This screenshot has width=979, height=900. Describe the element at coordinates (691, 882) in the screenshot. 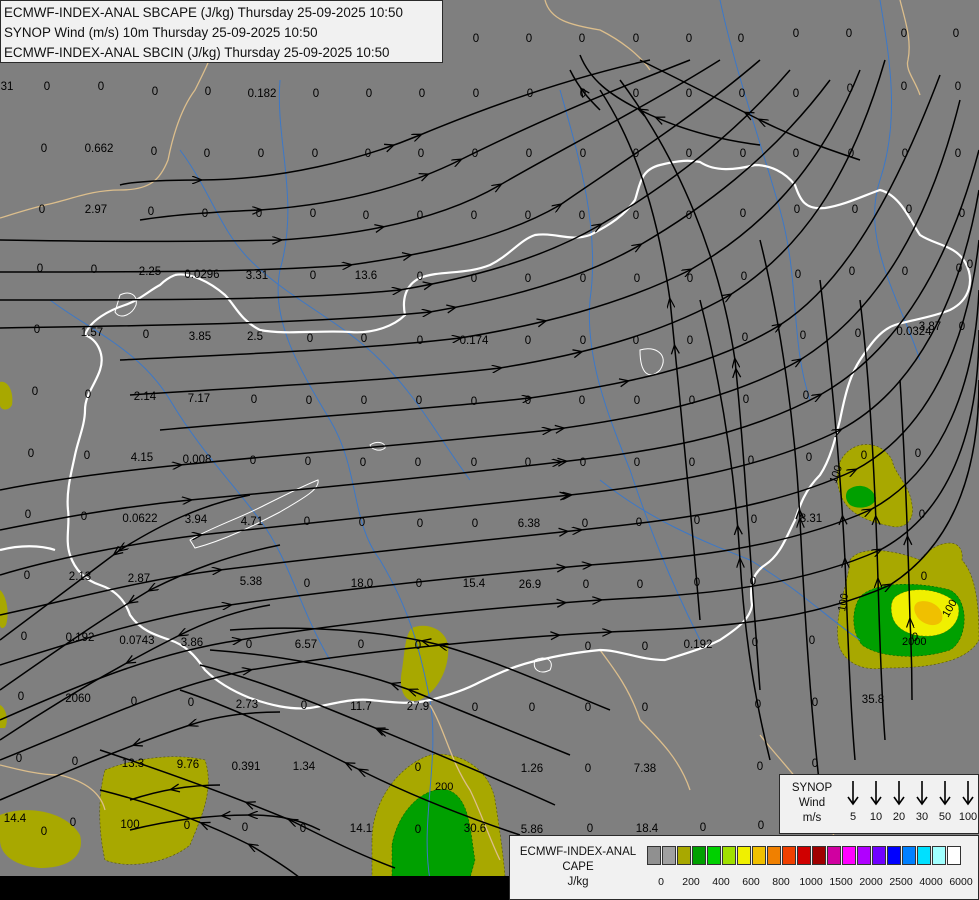

I see `cape-tick-label: 200` at that location.